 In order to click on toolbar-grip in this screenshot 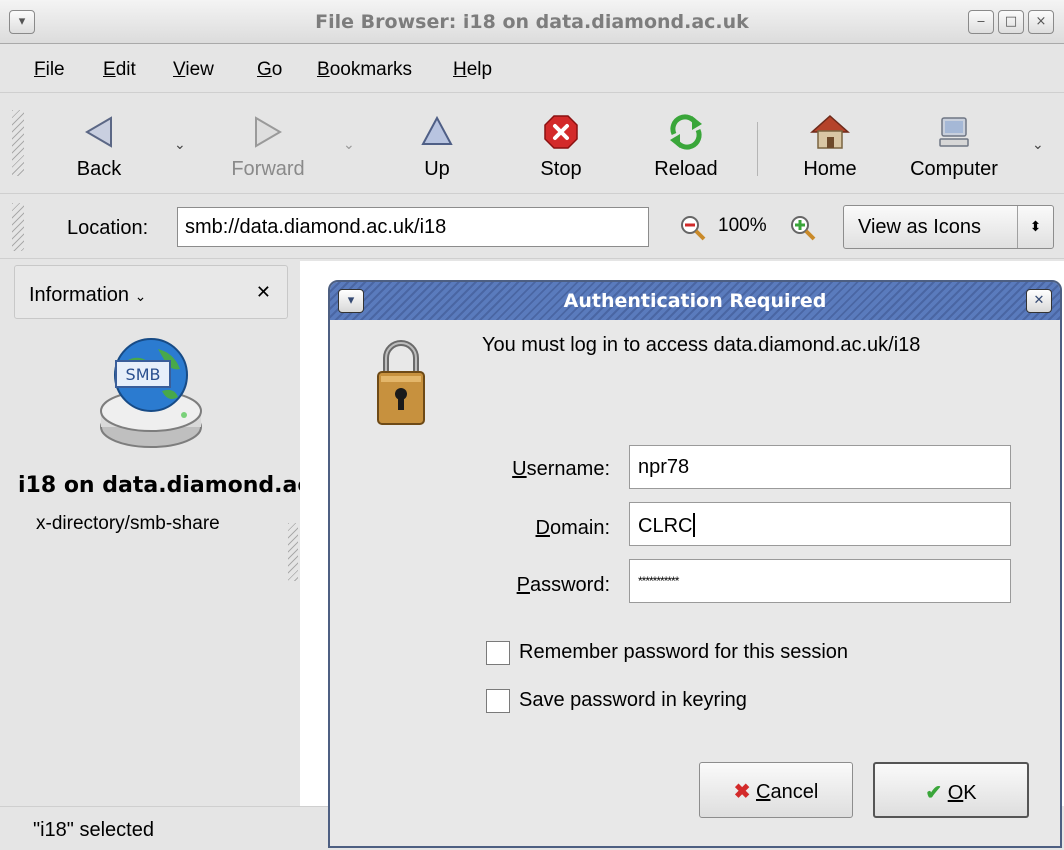, I will do `click(18, 143)`.